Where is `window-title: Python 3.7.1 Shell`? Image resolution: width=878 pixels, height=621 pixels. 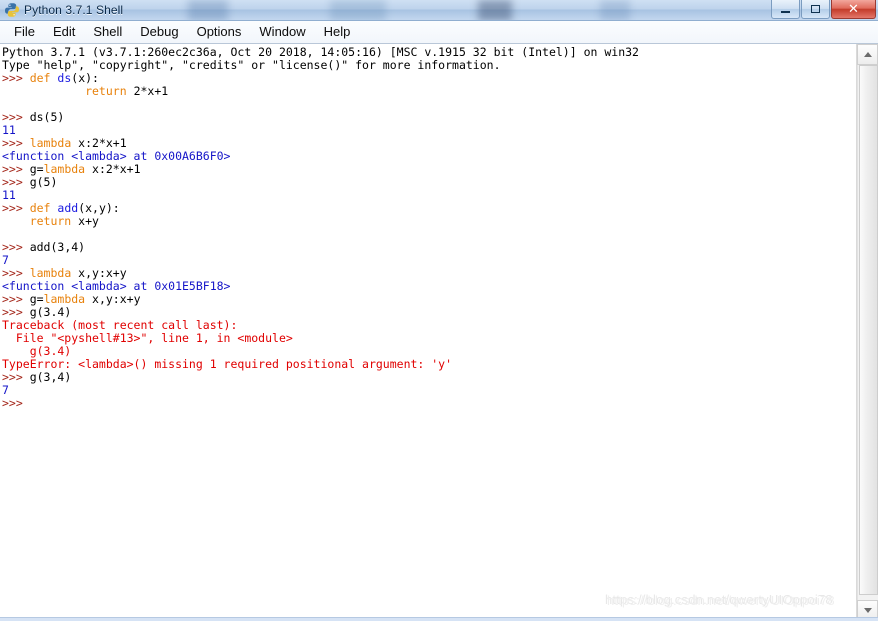
window-title: Python 3.7.1 Shell is located at coordinates (74, 10).